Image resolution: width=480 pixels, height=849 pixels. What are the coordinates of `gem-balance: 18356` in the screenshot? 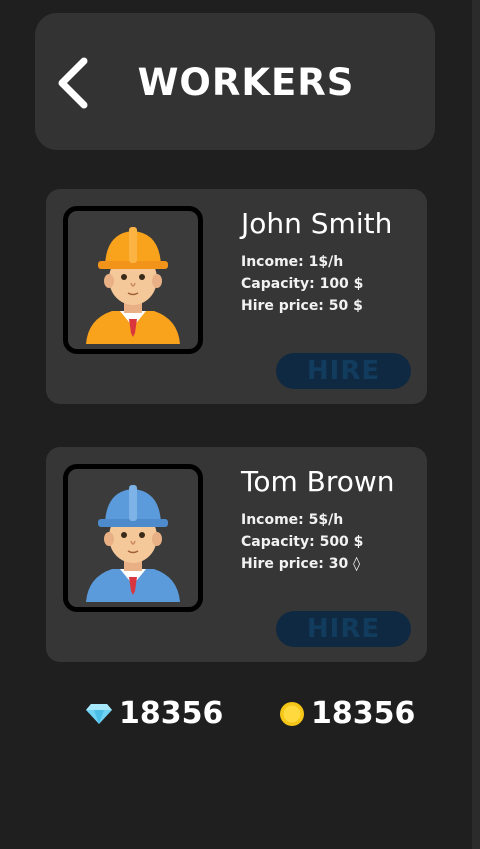 It's located at (154, 713).